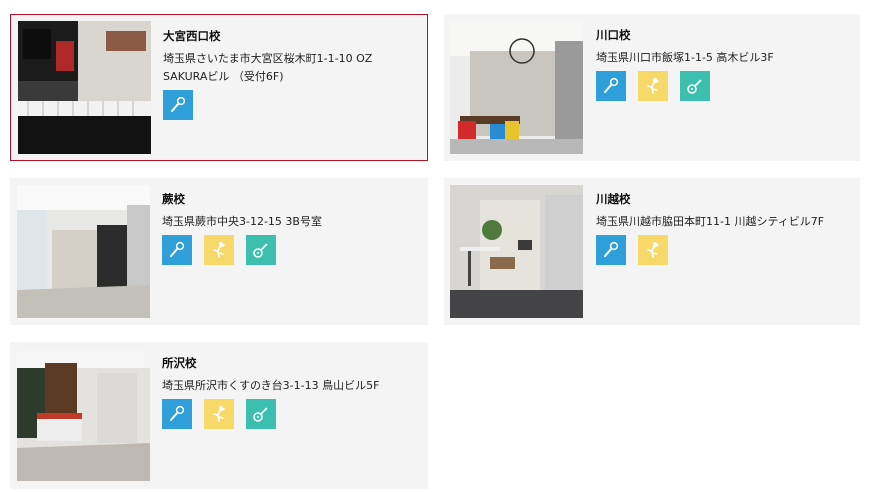 This screenshot has width=875, height=492. What do you see at coordinates (711, 35) in the screenshot?
I see `school-name: 川口校` at bounding box center [711, 35].